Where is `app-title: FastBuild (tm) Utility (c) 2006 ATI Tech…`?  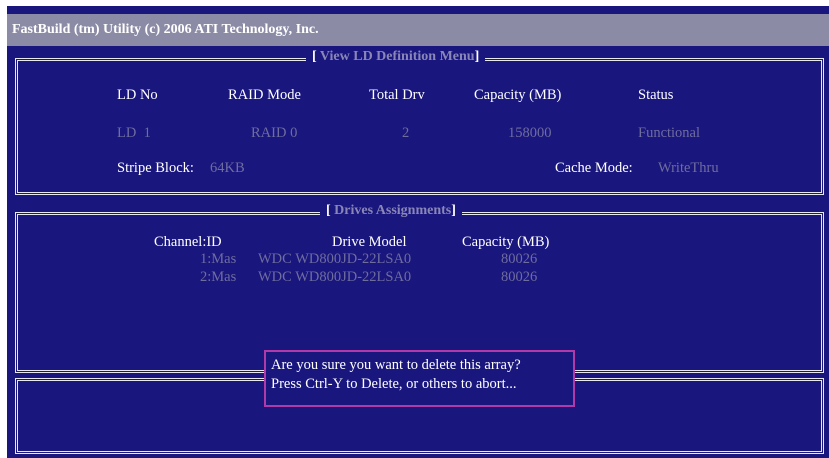 app-title: FastBuild (tm) Utility (c) 2006 ATI Tech… is located at coordinates (418, 30).